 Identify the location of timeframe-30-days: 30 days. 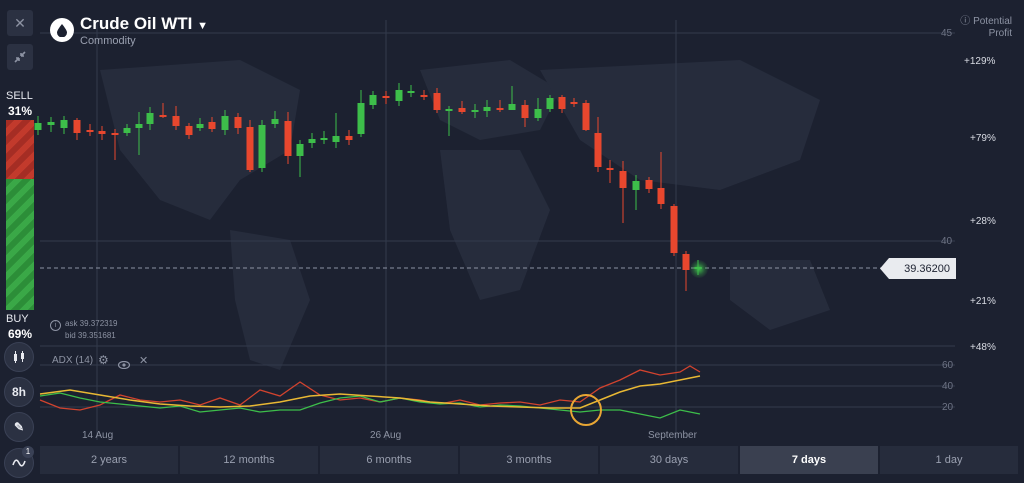
(669, 460).